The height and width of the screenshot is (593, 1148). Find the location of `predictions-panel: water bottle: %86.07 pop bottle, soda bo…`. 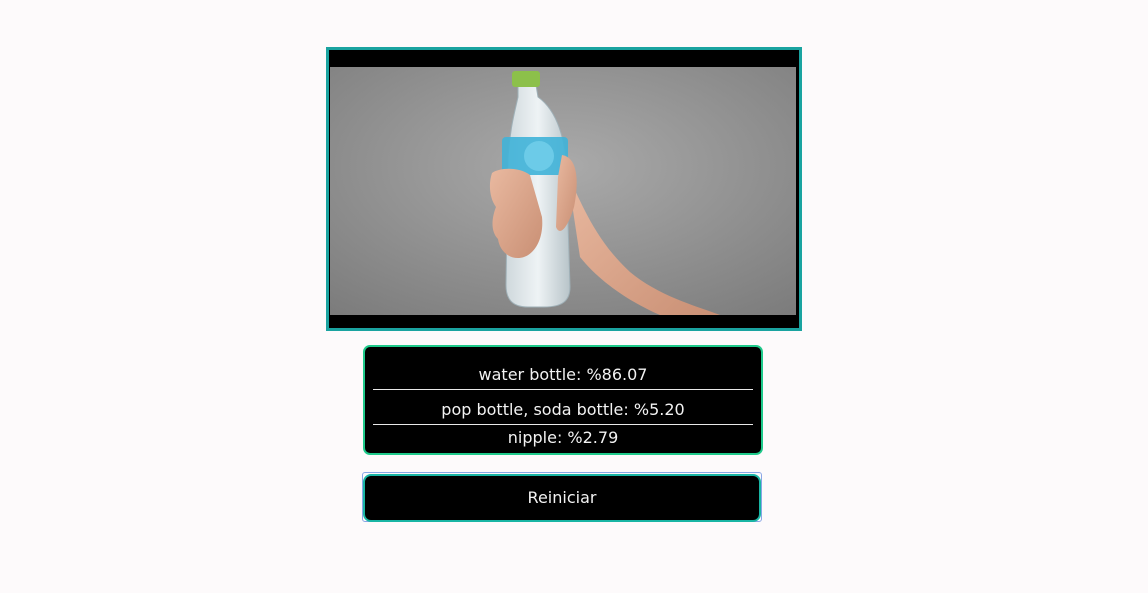

predictions-panel: water bottle: %86.07 pop bottle, soda bo… is located at coordinates (563, 400).